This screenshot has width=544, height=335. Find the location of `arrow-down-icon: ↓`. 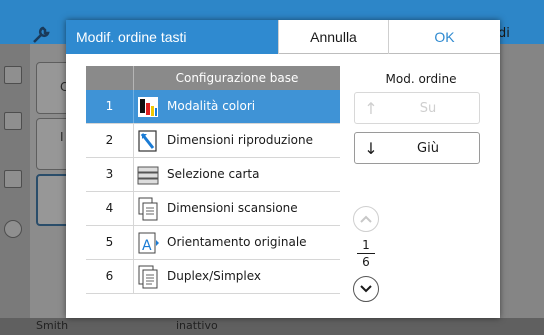

arrow-down-icon: ↓ is located at coordinates (371, 148).